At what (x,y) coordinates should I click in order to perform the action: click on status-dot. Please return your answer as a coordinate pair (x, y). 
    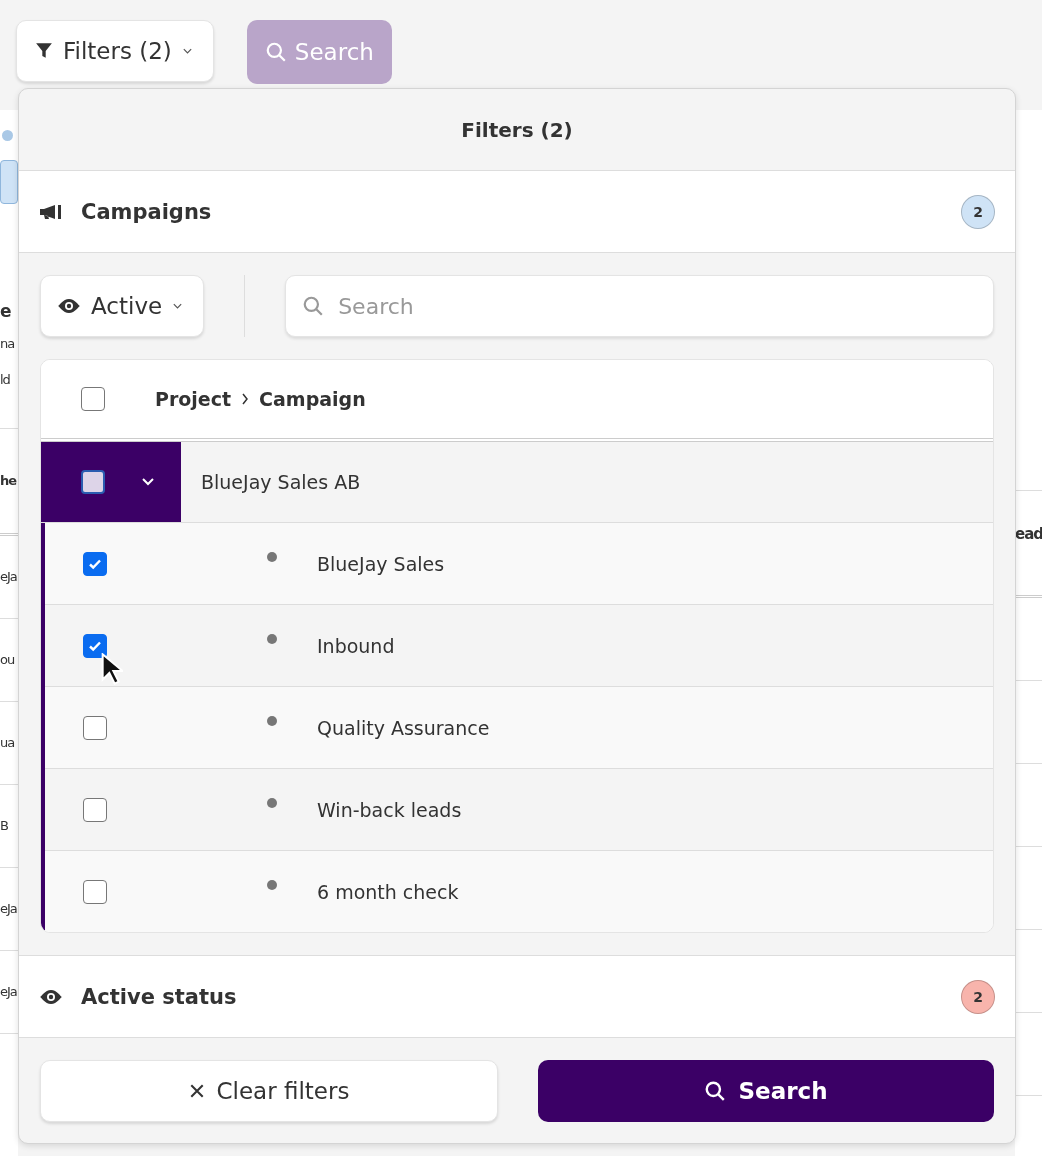
    Looking at the image, I should click on (7, 135).